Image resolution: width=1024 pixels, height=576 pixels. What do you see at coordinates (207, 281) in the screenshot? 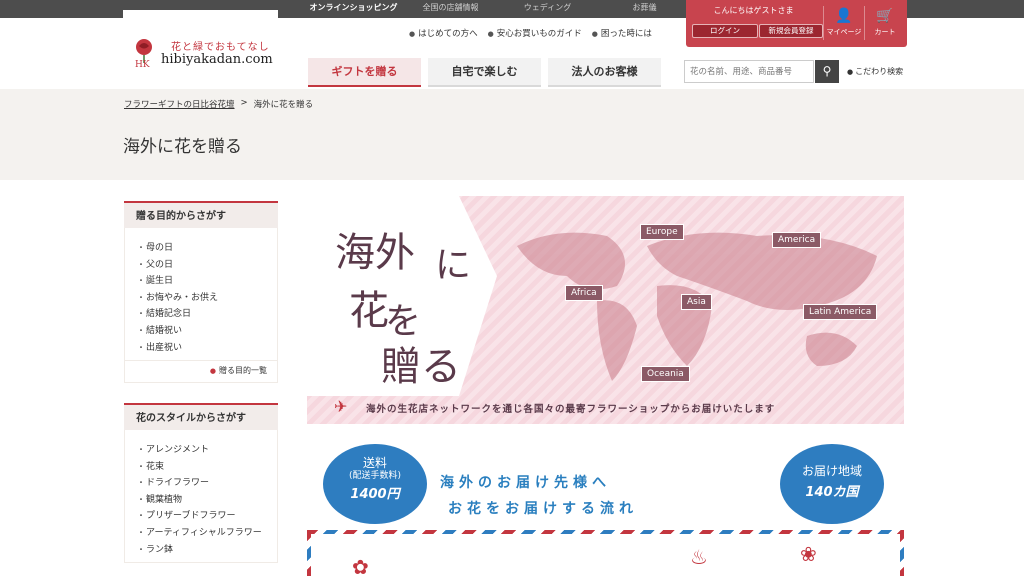
I see `sidebar-item-birthday: 誕生日` at bounding box center [207, 281].